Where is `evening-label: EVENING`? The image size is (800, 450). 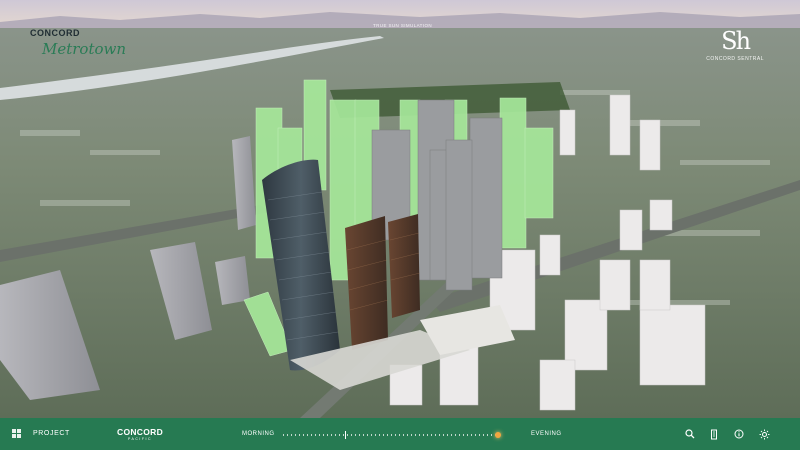
evening-label: EVENING is located at coordinates (546, 434).